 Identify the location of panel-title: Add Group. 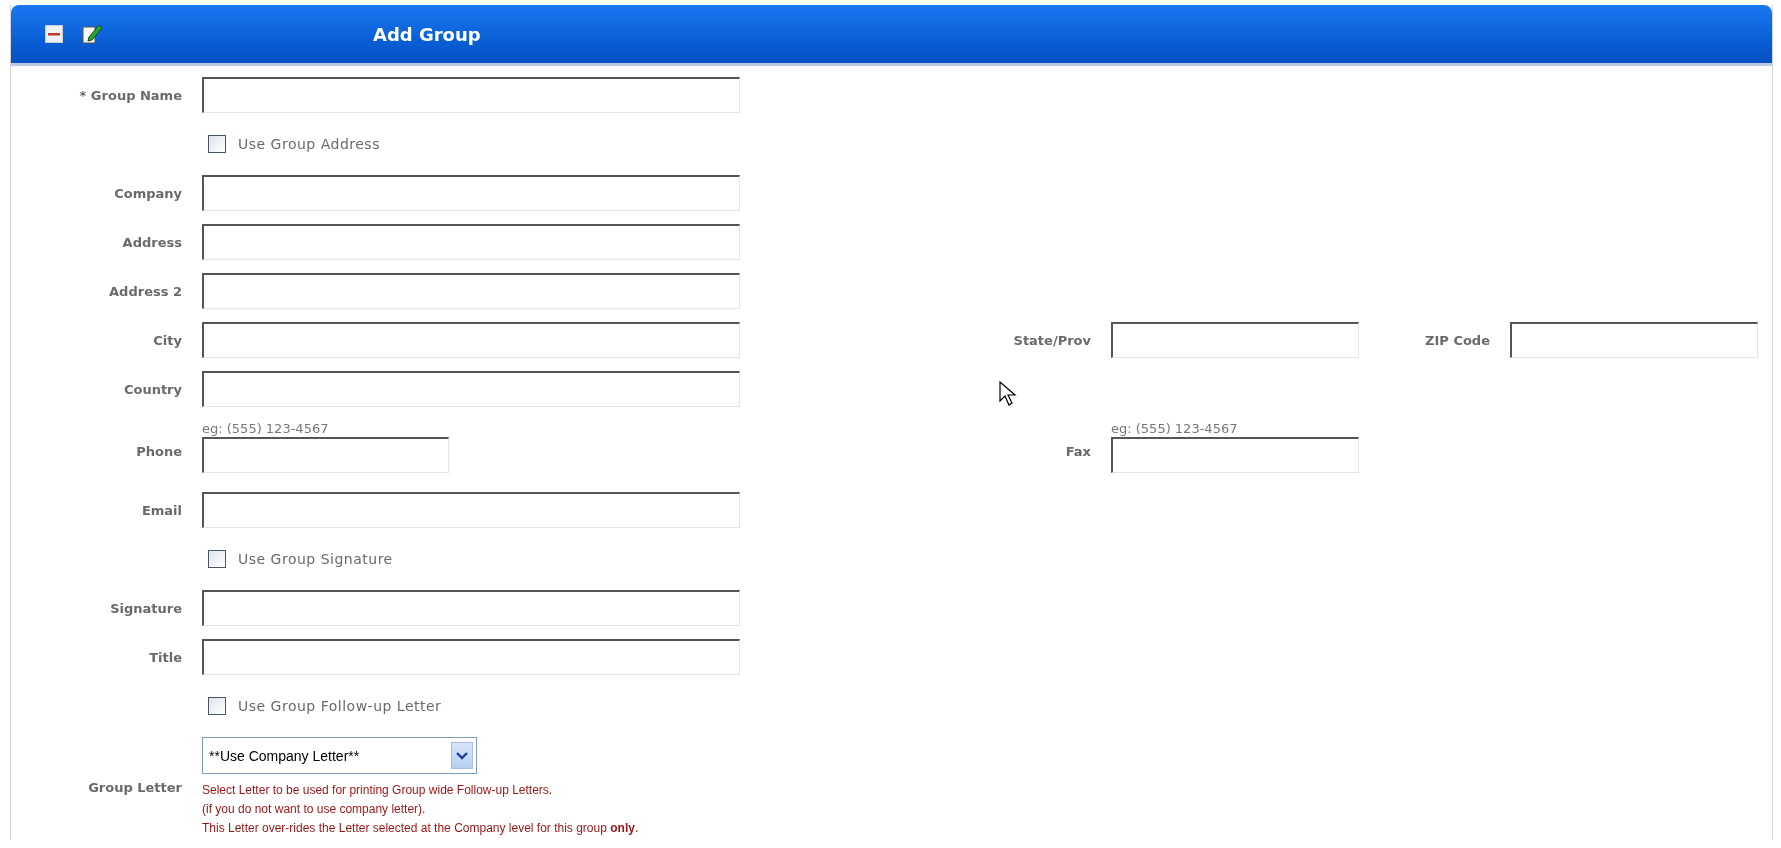
(427, 34).